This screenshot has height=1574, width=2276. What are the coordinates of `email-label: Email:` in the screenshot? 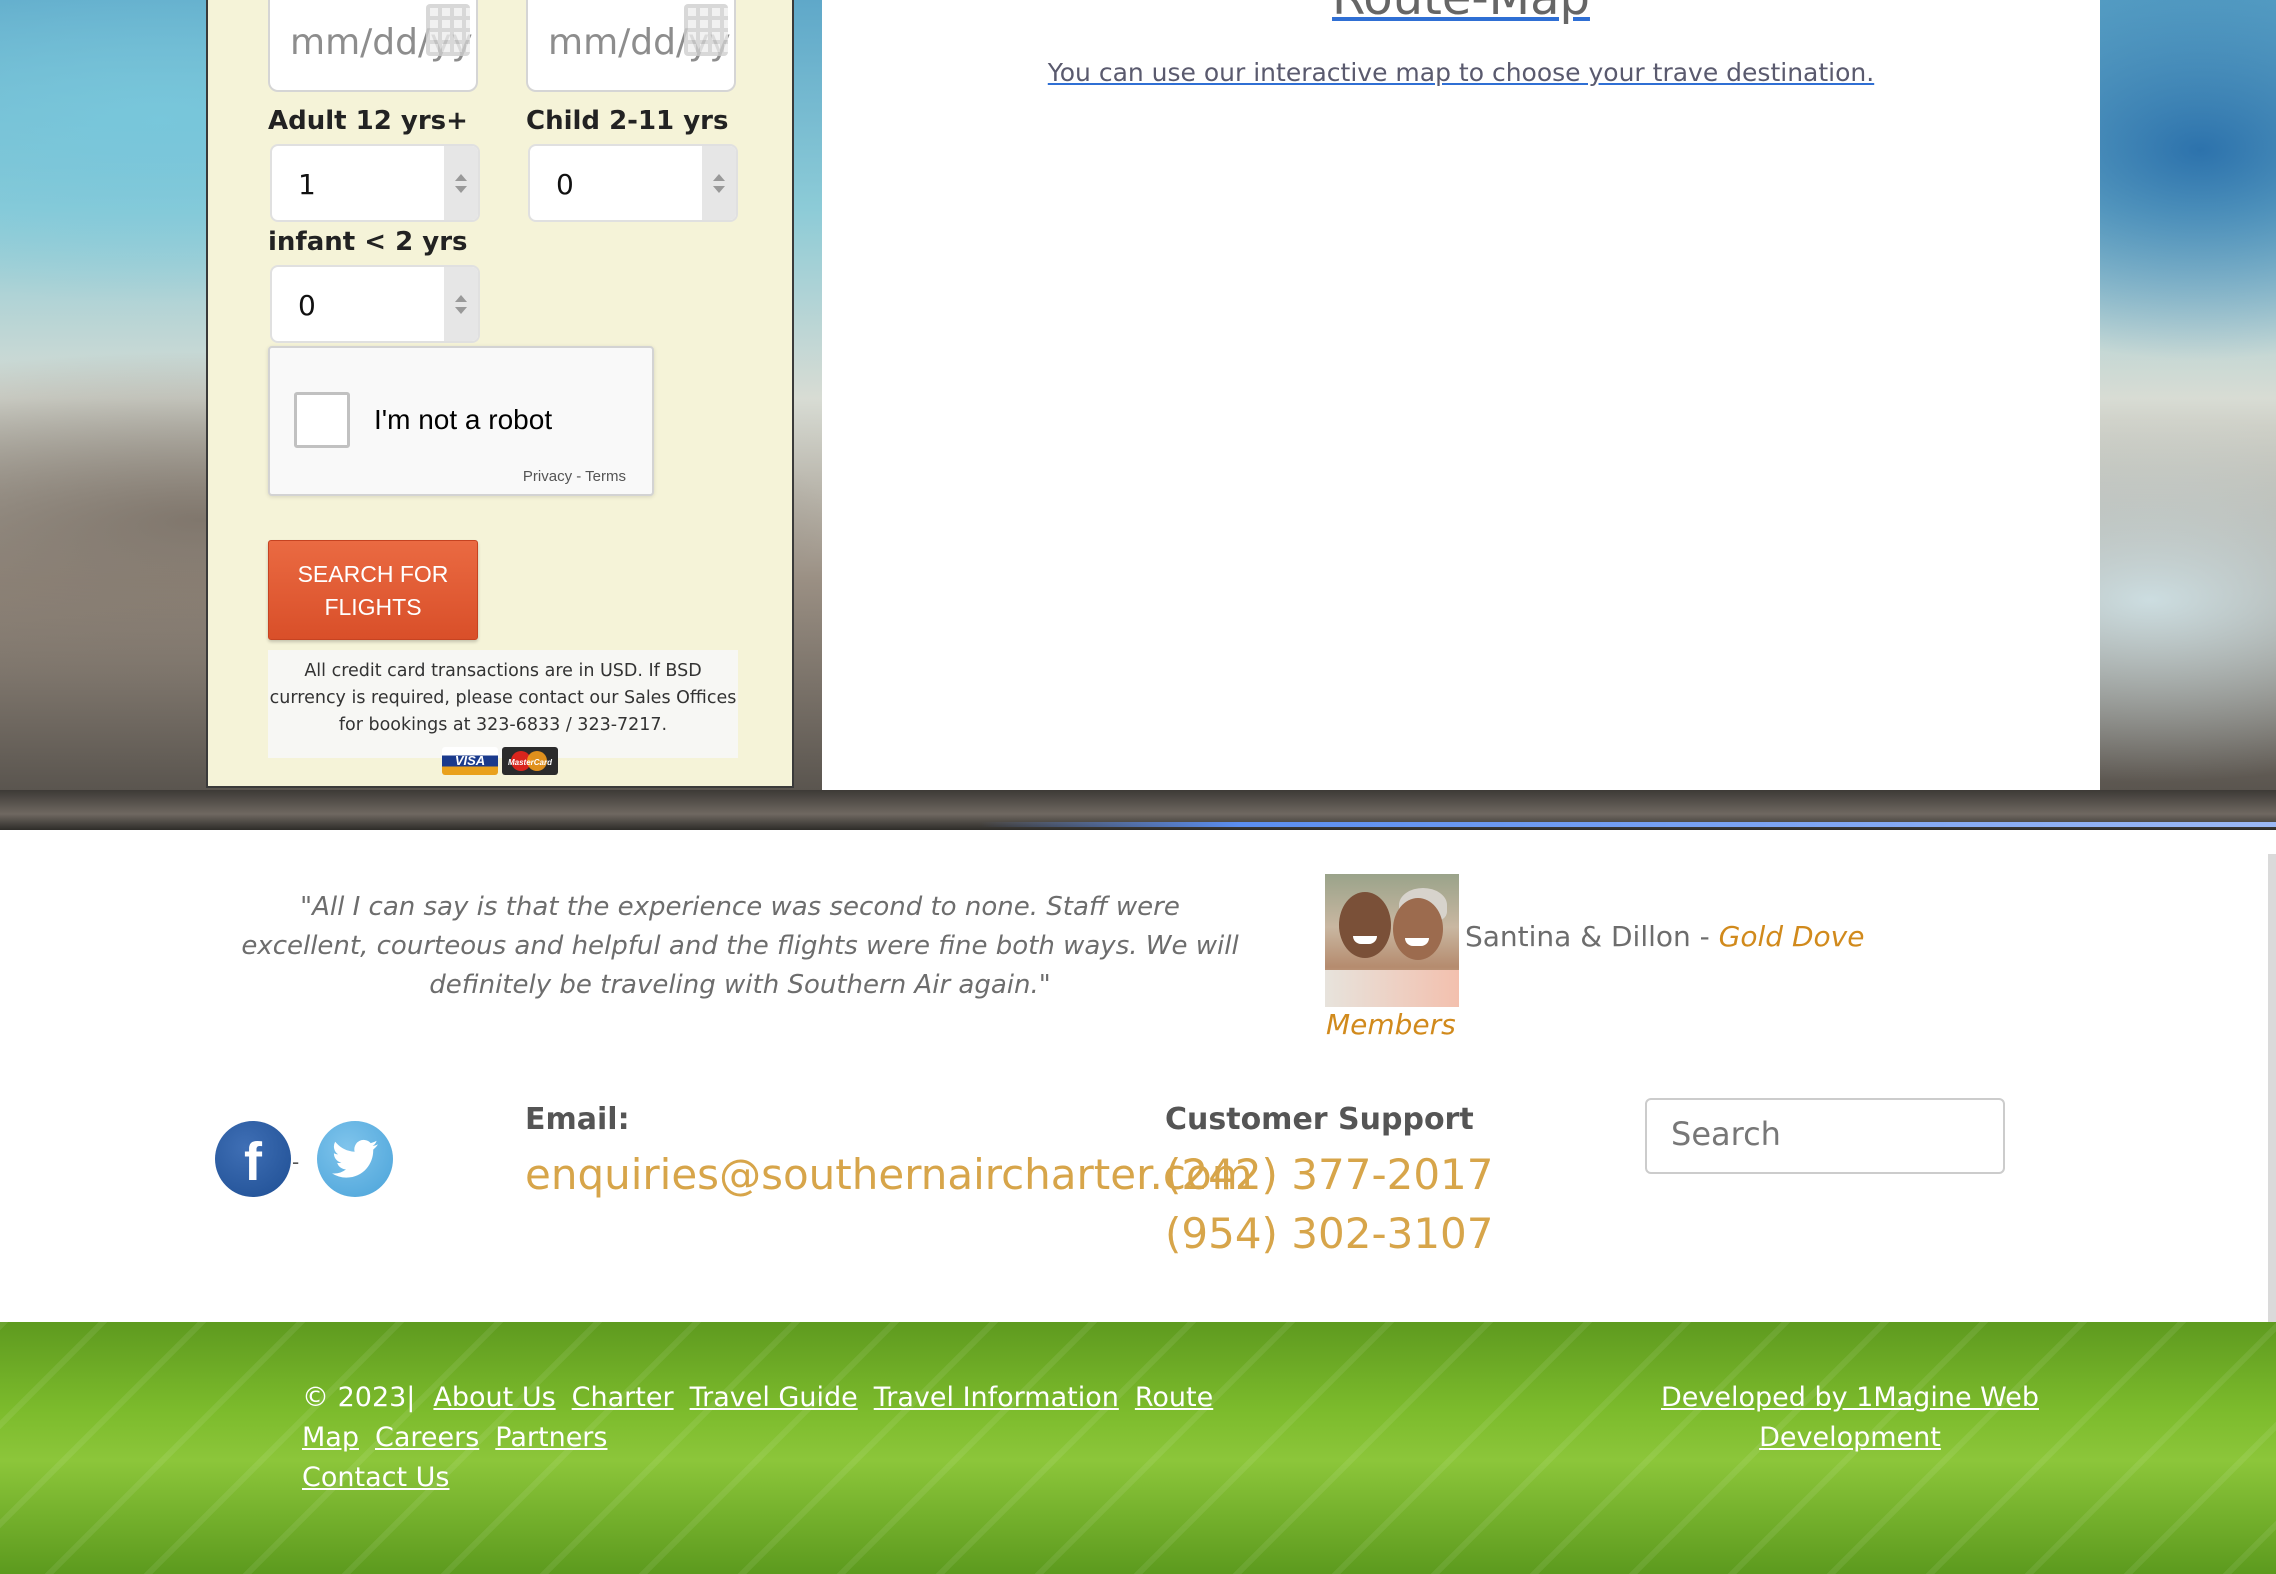 It's located at (577, 1119).